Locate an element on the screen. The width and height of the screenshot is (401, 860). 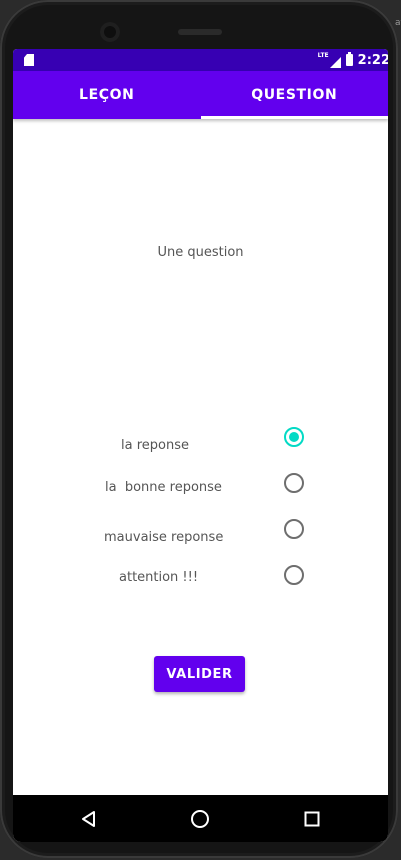
answer-label: la bonne reponse is located at coordinates (163, 487).